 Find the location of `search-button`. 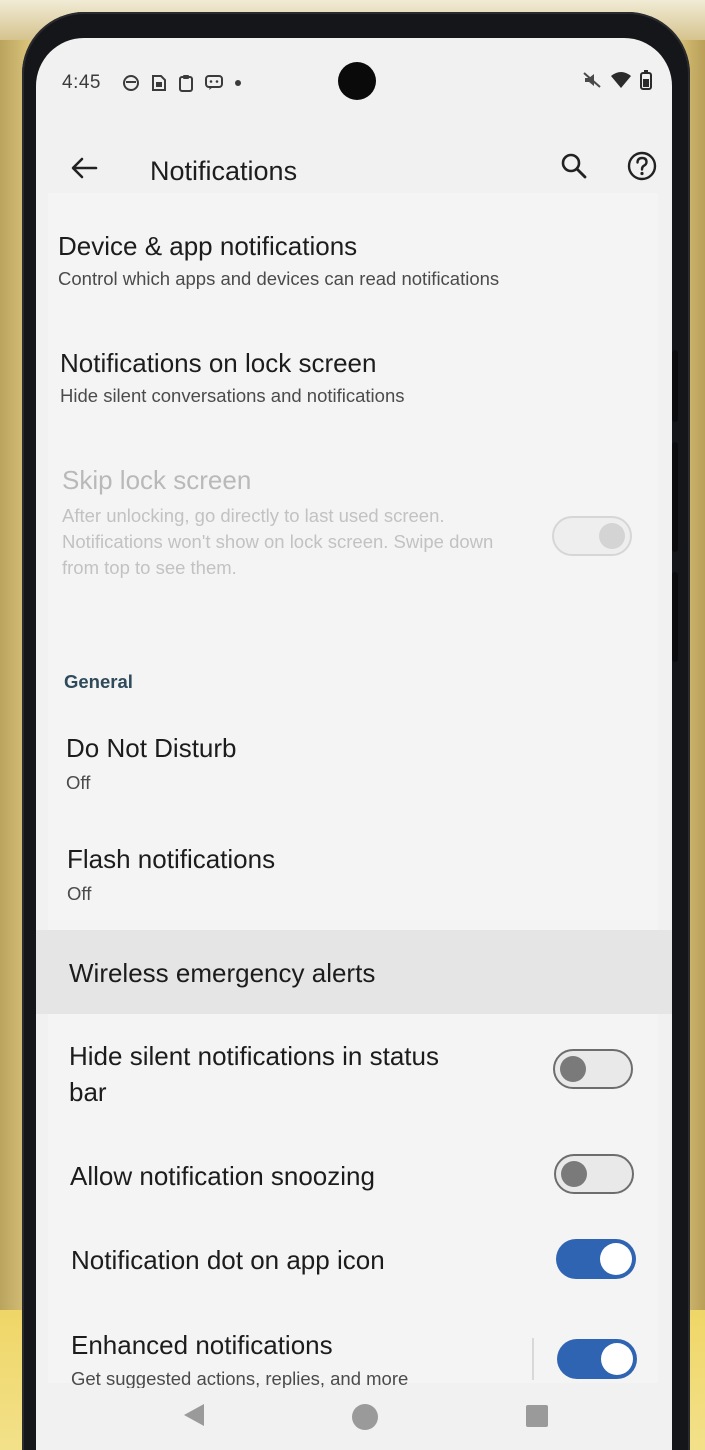

search-button is located at coordinates (574, 166).